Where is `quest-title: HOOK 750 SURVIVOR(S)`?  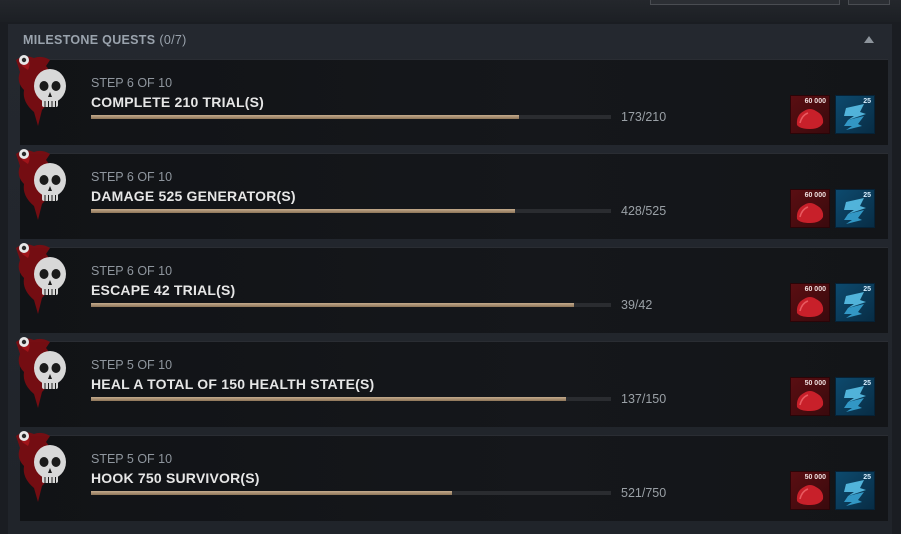
quest-title: HOOK 750 SURVIVOR(S) is located at coordinates (175, 478).